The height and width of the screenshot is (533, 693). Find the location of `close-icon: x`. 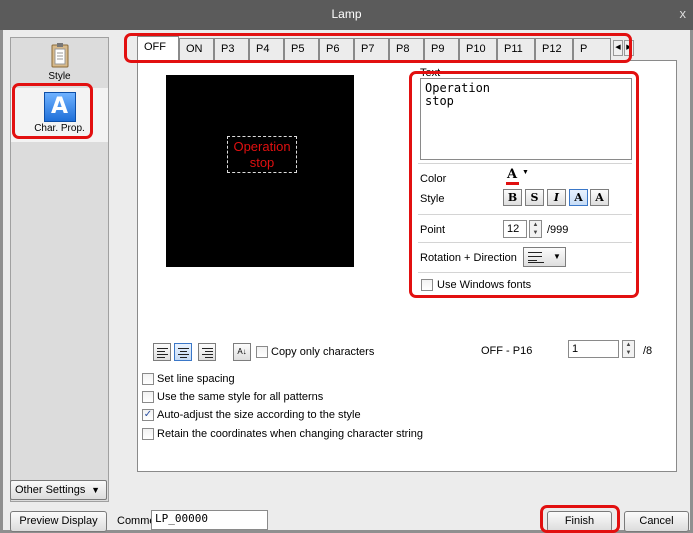

close-icon: x is located at coordinates (683, 13).